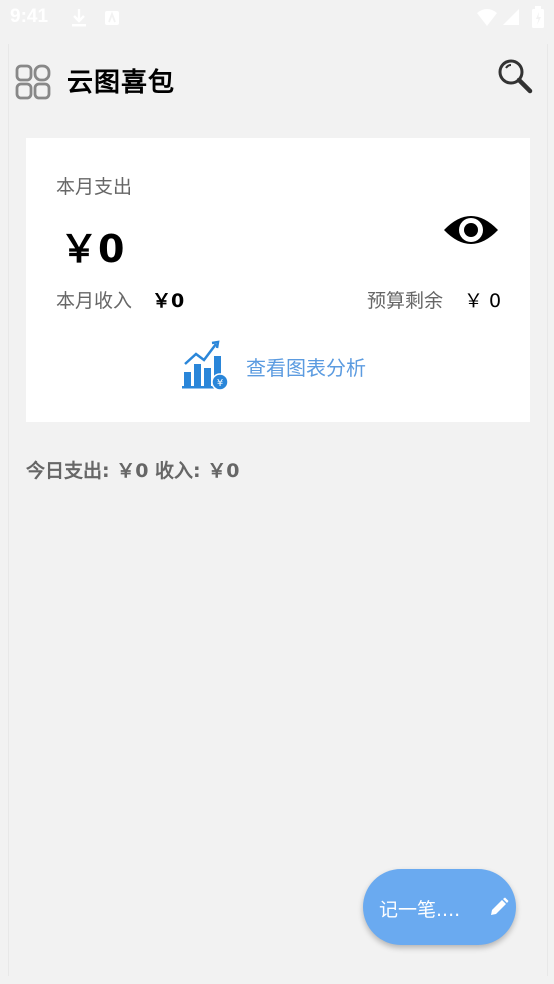 The width and height of the screenshot is (554, 984). What do you see at coordinates (471, 230) in the screenshot?
I see `eye-icon` at bounding box center [471, 230].